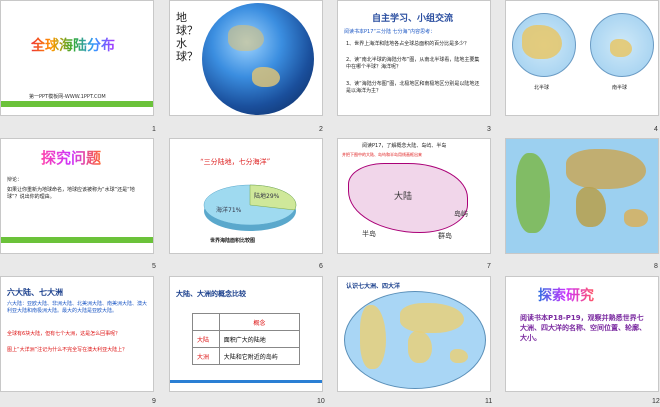  Describe the element at coordinates (187, 37) in the screenshot. I see `slide-2-question: 地球？水球？` at that location.